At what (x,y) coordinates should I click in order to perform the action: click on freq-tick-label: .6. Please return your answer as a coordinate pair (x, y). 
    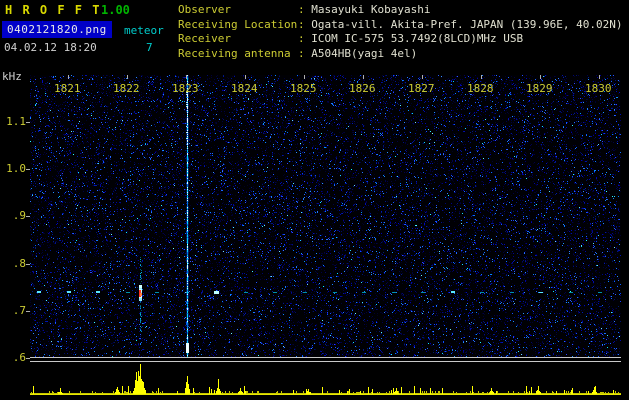
    Looking at the image, I should click on (19, 357).